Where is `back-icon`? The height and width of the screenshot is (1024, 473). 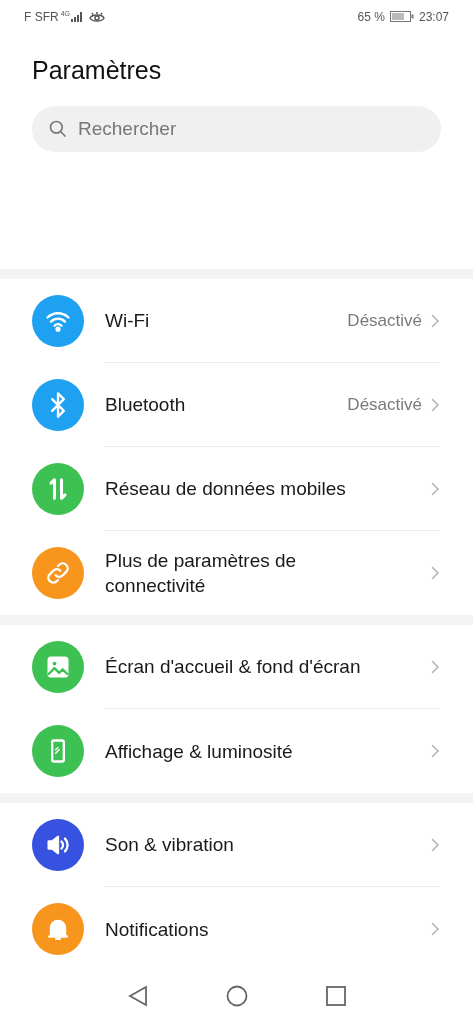 back-icon is located at coordinates (137, 996).